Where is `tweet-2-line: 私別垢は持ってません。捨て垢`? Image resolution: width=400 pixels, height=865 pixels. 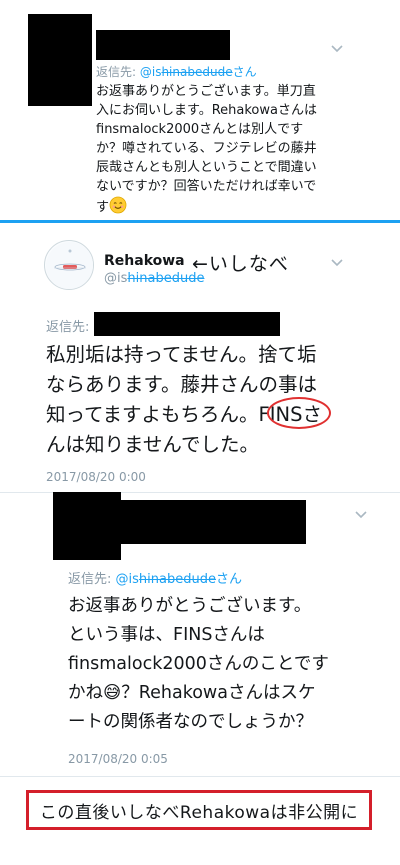 tweet-2-line: 私別垢は持ってません。捨て垢 is located at coordinates (181, 354).